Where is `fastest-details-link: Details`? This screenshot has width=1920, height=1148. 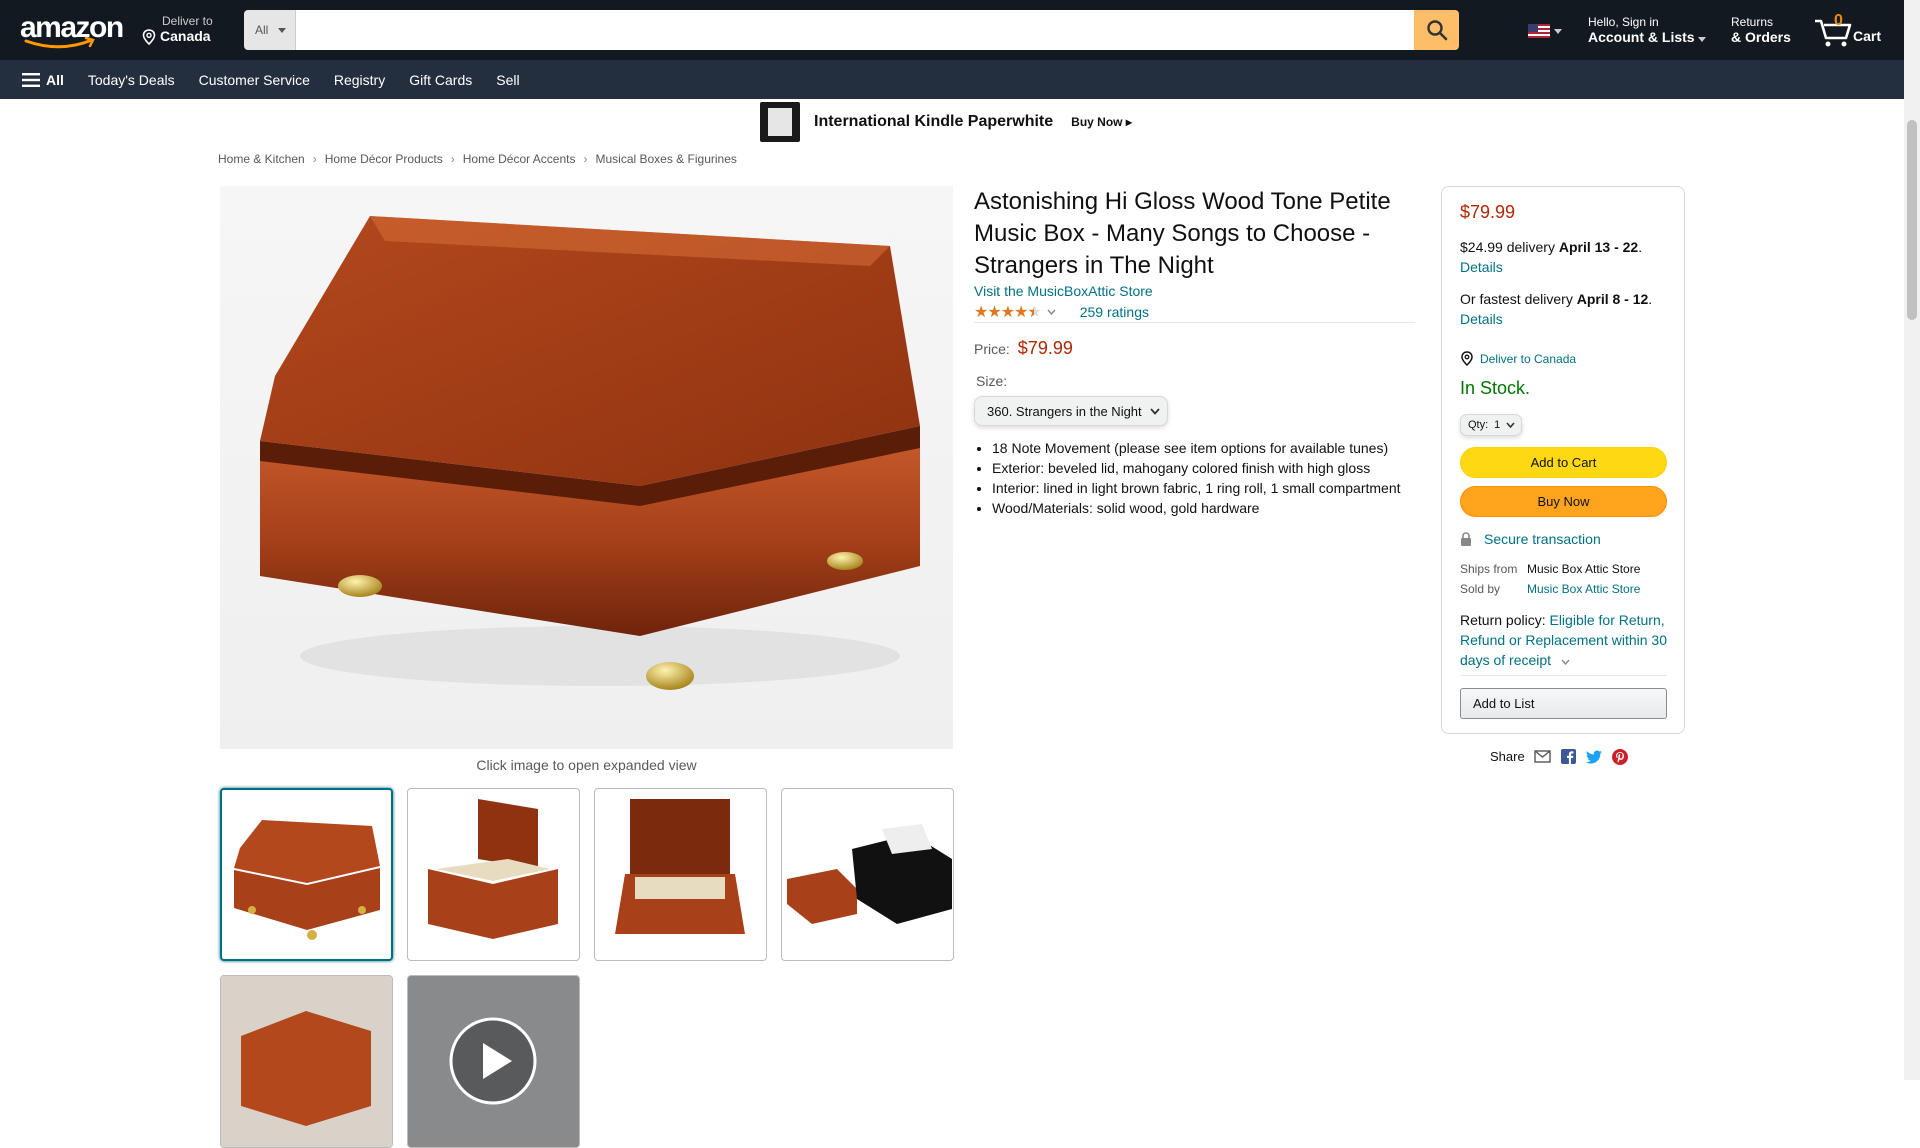 fastest-details-link: Details is located at coordinates (1481, 319).